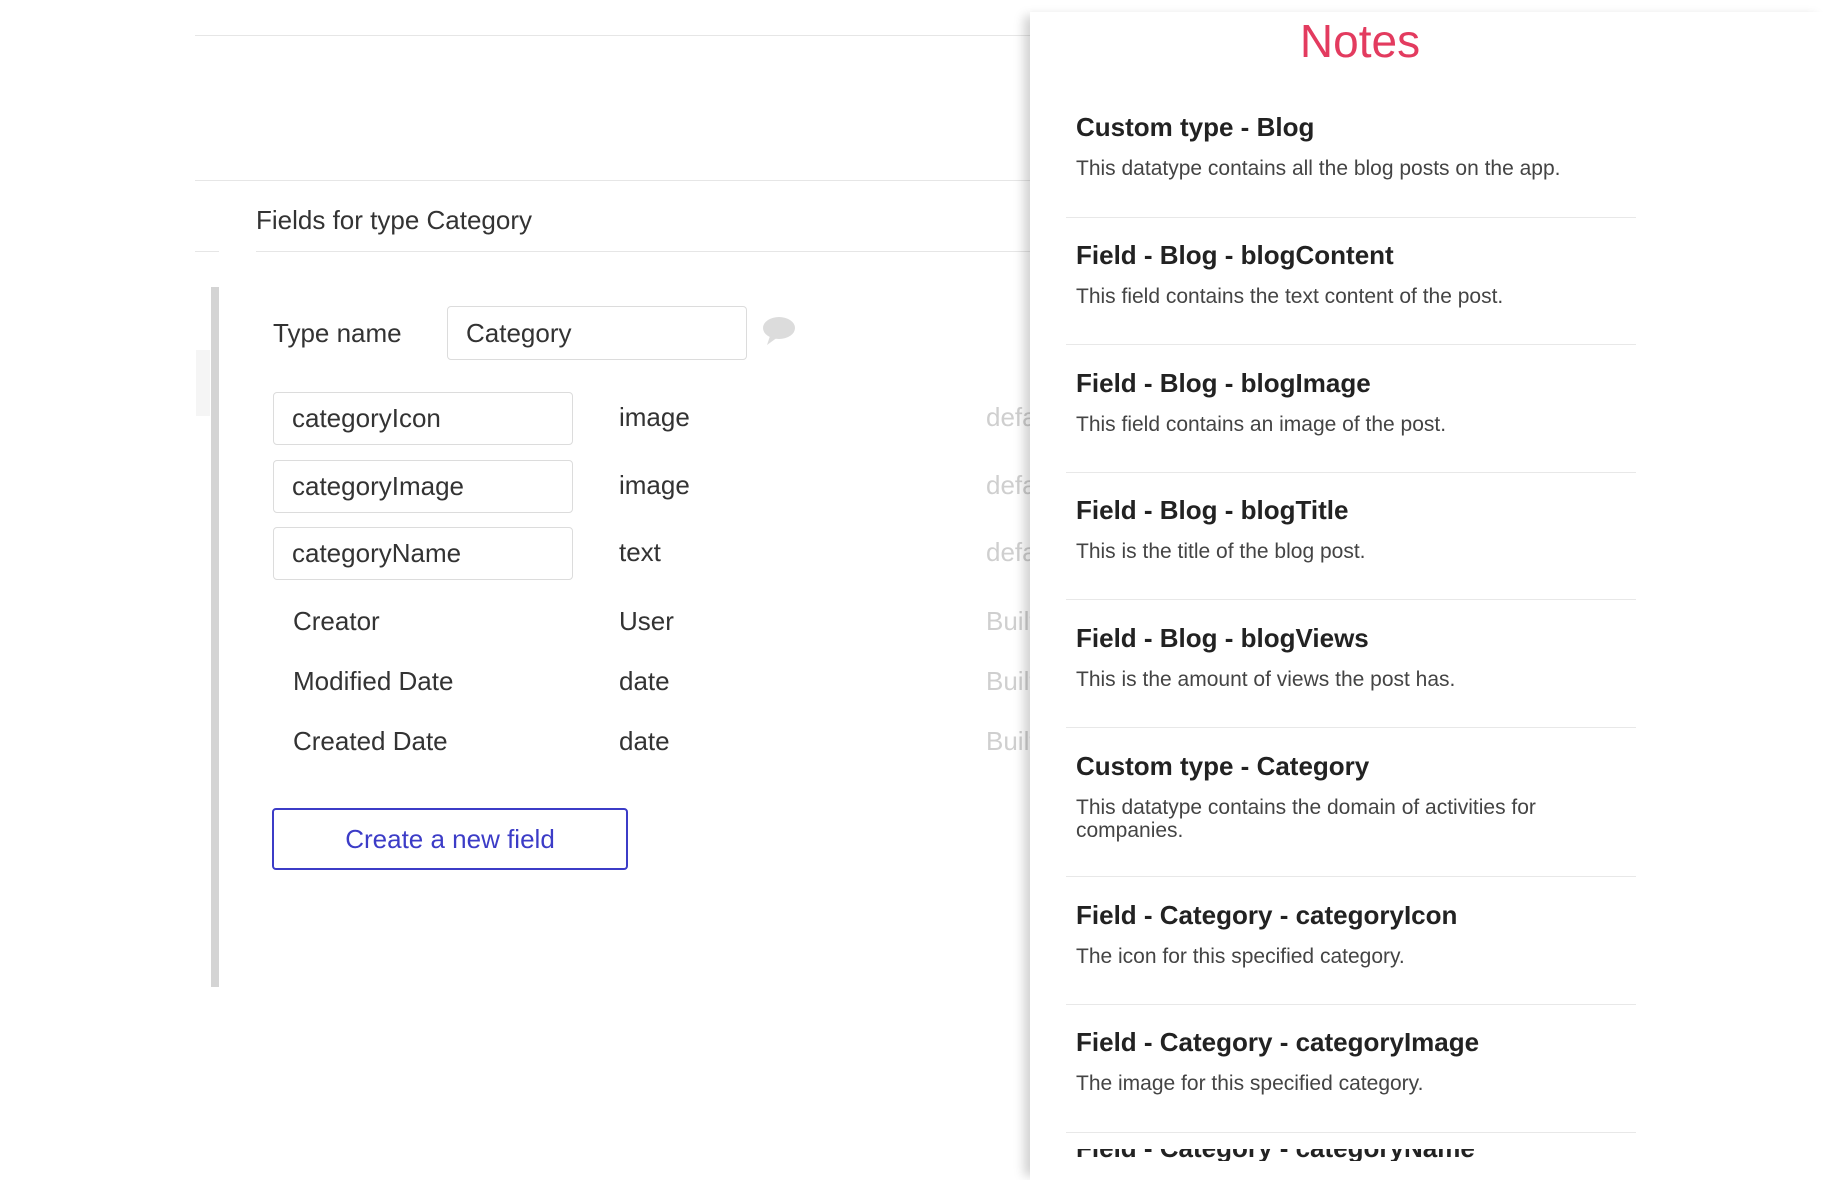  What do you see at coordinates (1240, 956) in the screenshot?
I see `note-description: The icon for this specified category.` at bounding box center [1240, 956].